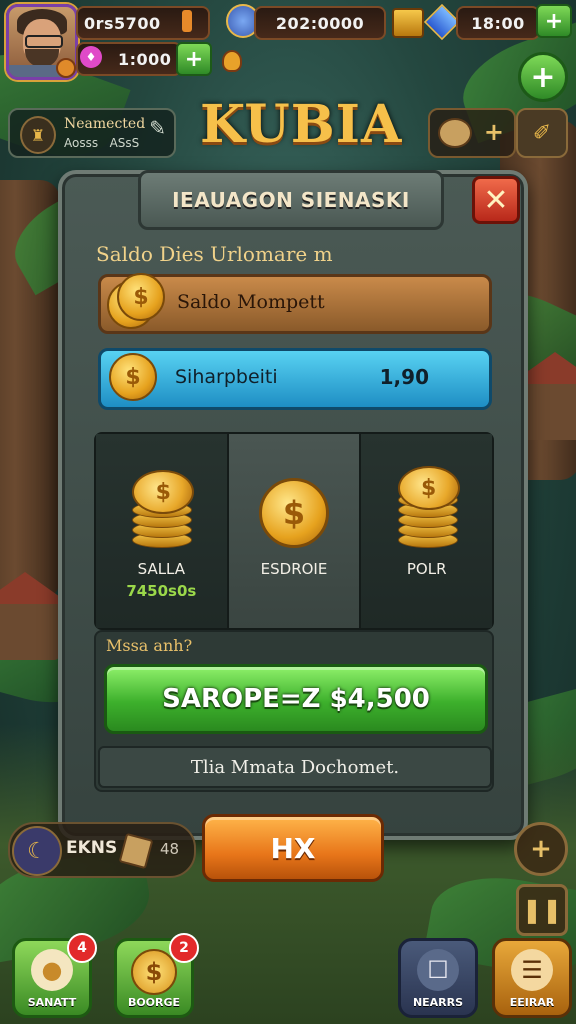 The height and width of the screenshot is (1024, 576). Describe the element at coordinates (91, 57) in the screenshot. I see `gem-icon: ♦` at that location.